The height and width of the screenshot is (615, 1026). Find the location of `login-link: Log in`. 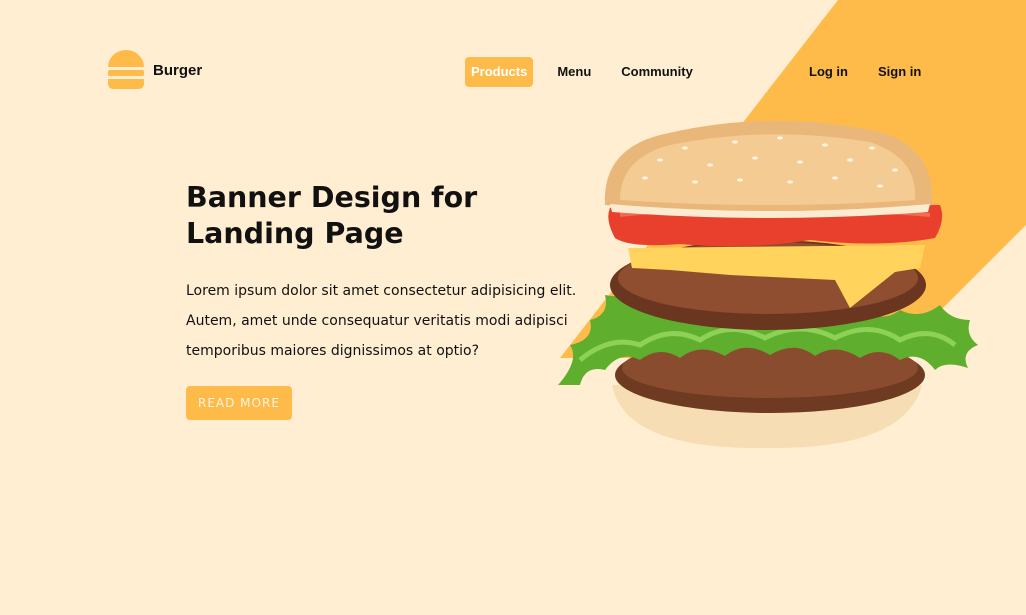

login-link: Log in is located at coordinates (828, 72).